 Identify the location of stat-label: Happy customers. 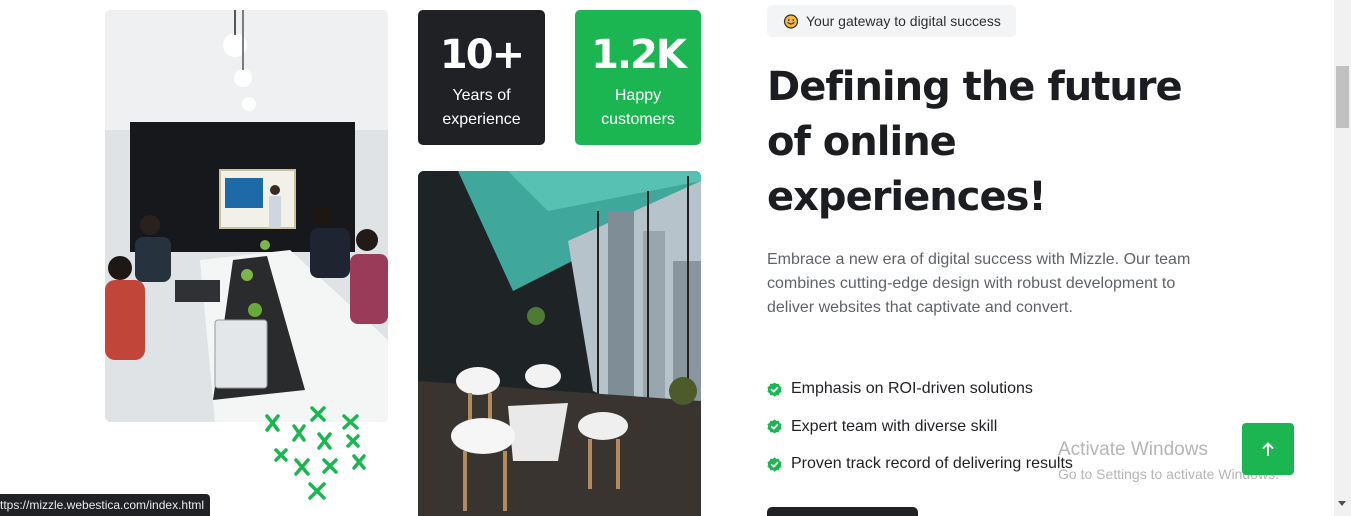
(638, 107).